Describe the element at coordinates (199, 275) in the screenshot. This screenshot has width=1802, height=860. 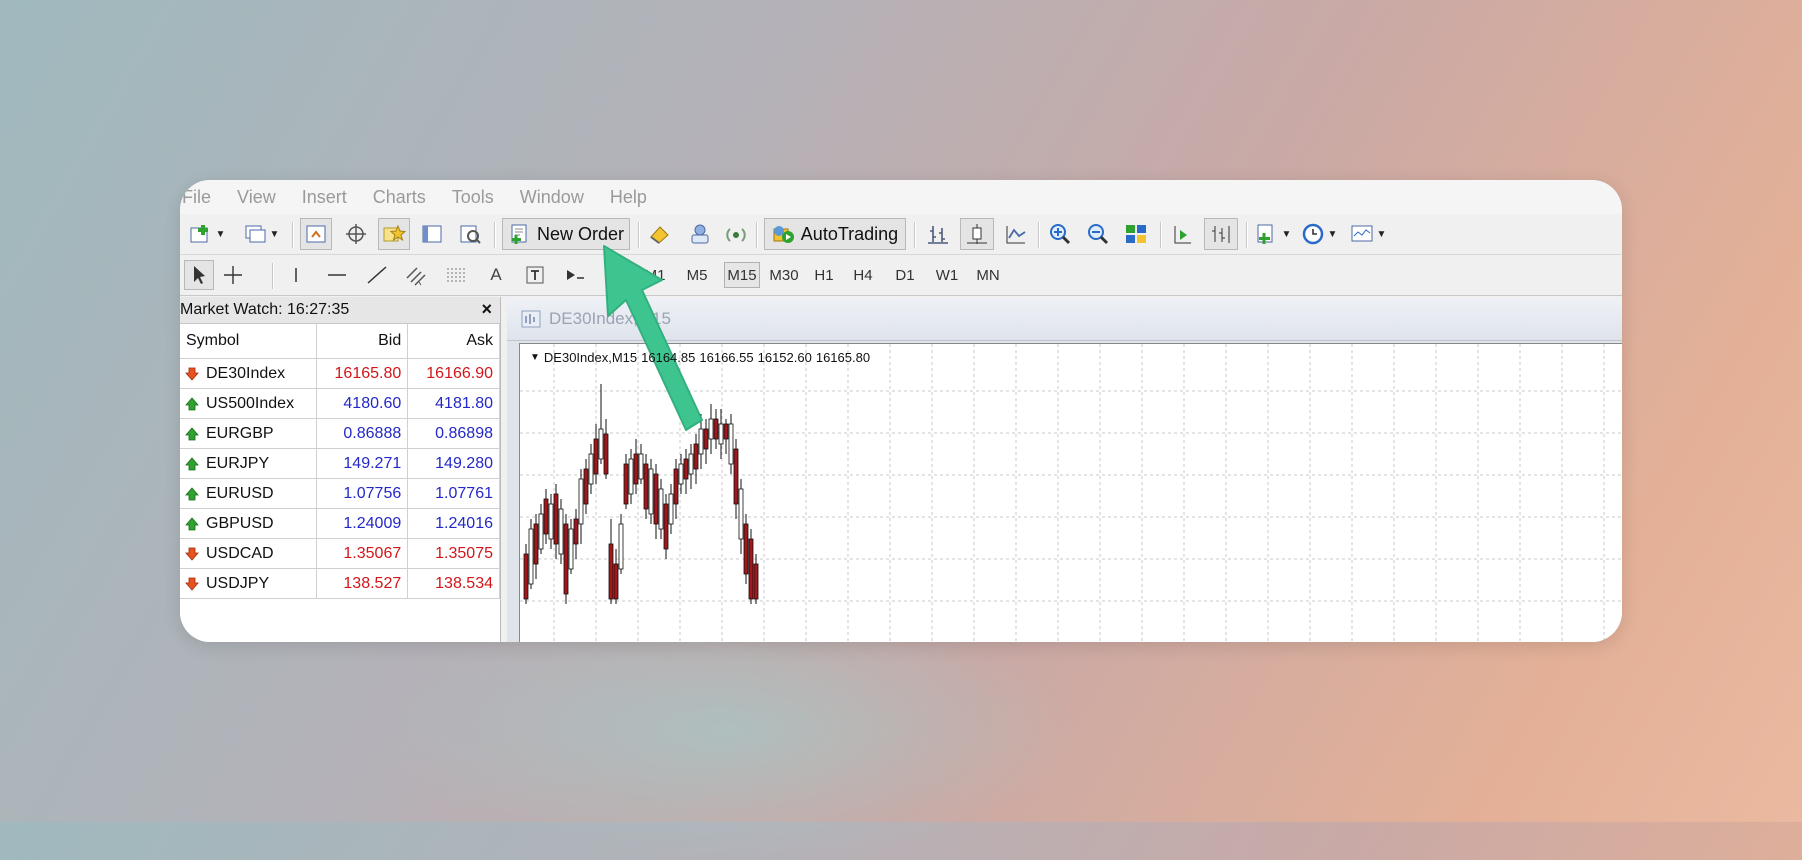
I see `cursor-tool-button` at that location.